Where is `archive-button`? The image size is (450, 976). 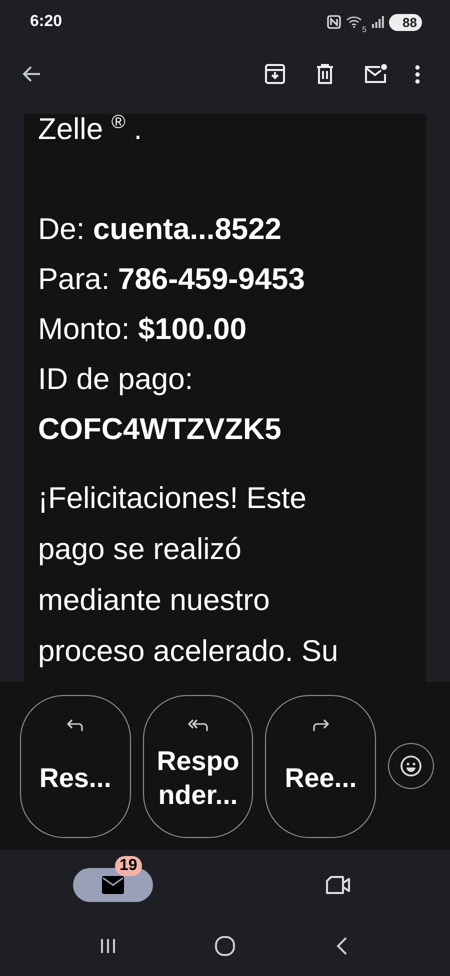
archive-button is located at coordinates (275, 74).